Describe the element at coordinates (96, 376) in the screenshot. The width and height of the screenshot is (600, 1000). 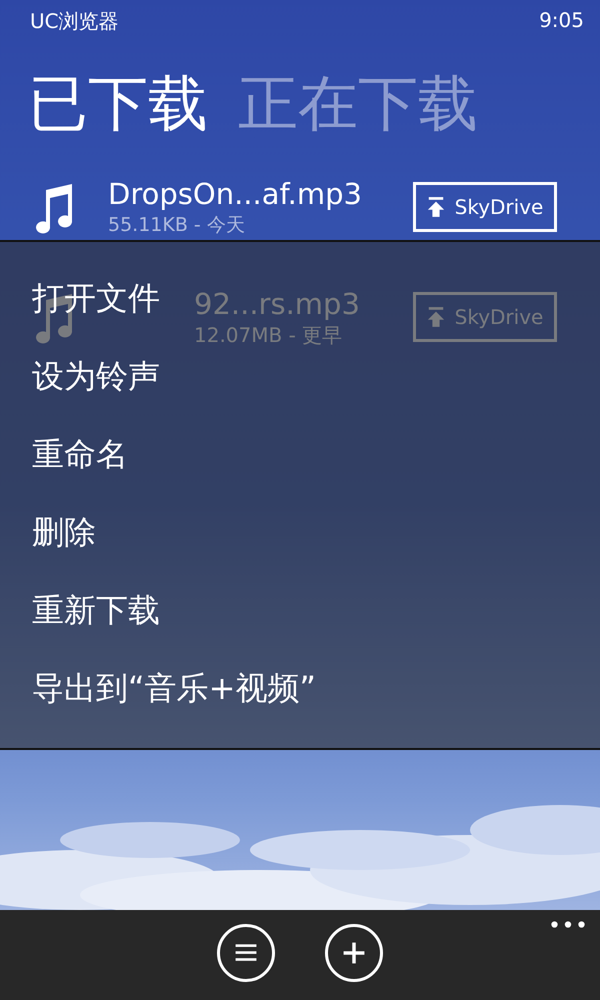
I see `menu-item: 设为铃声` at that location.